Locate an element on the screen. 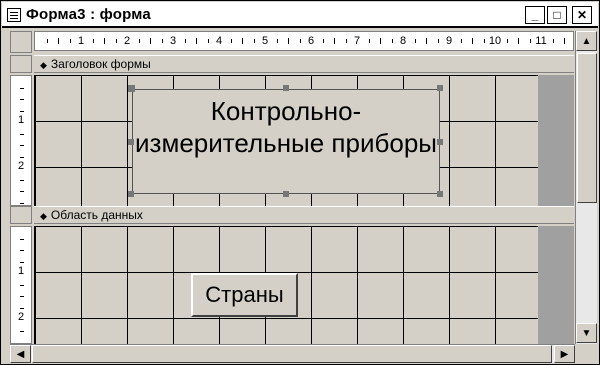  window-controls: _ □ ✕ is located at coordinates (558, 15).